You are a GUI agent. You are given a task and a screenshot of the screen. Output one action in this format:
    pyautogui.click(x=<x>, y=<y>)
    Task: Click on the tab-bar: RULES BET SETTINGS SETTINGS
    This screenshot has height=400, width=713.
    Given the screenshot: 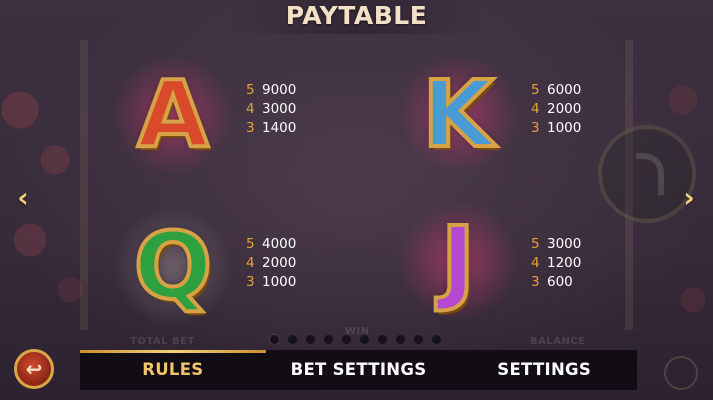 What is the action you would take?
    pyautogui.click(x=358, y=370)
    